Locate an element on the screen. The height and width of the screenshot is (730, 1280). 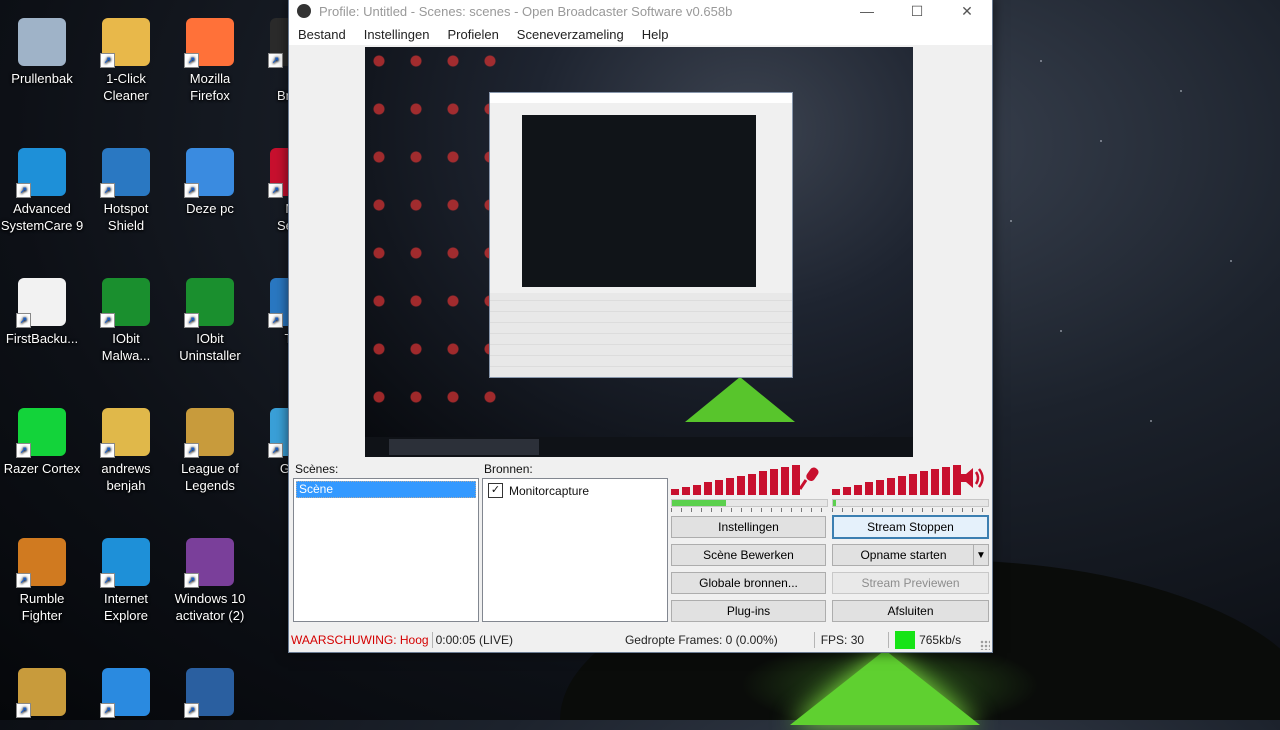
recycle-bin-icon is located at coordinates (42, 42).